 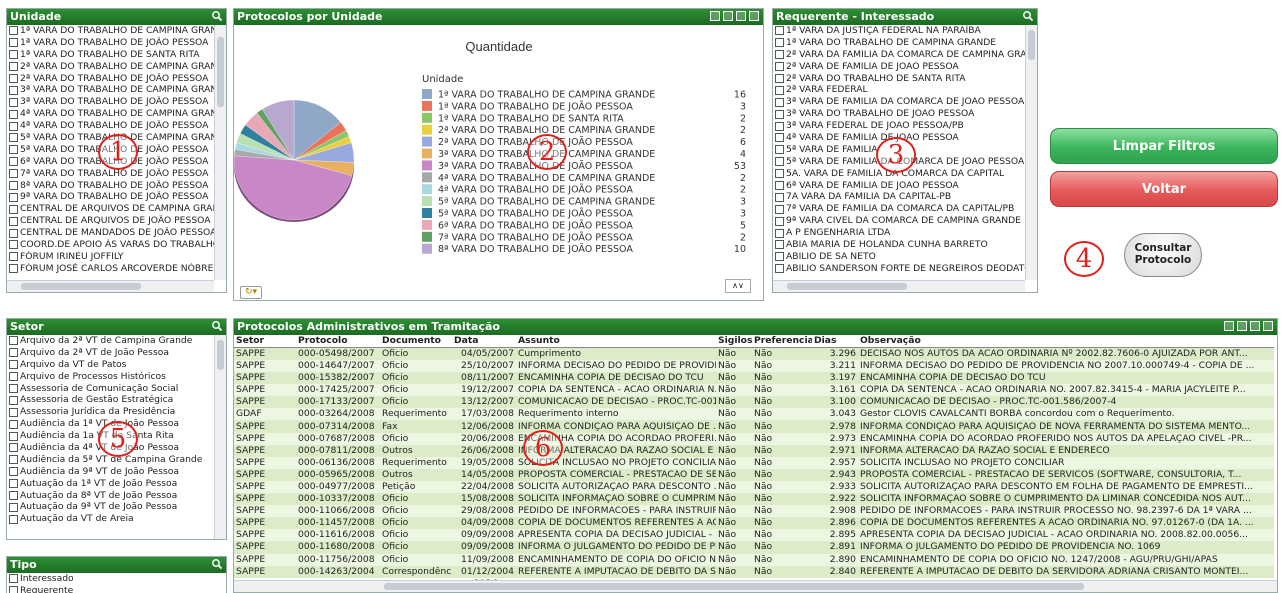 What do you see at coordinates (110, 389) in the screenshot?
I see `list-item: Assessoria de Comunicação Social` at bounding box center [110, 389].